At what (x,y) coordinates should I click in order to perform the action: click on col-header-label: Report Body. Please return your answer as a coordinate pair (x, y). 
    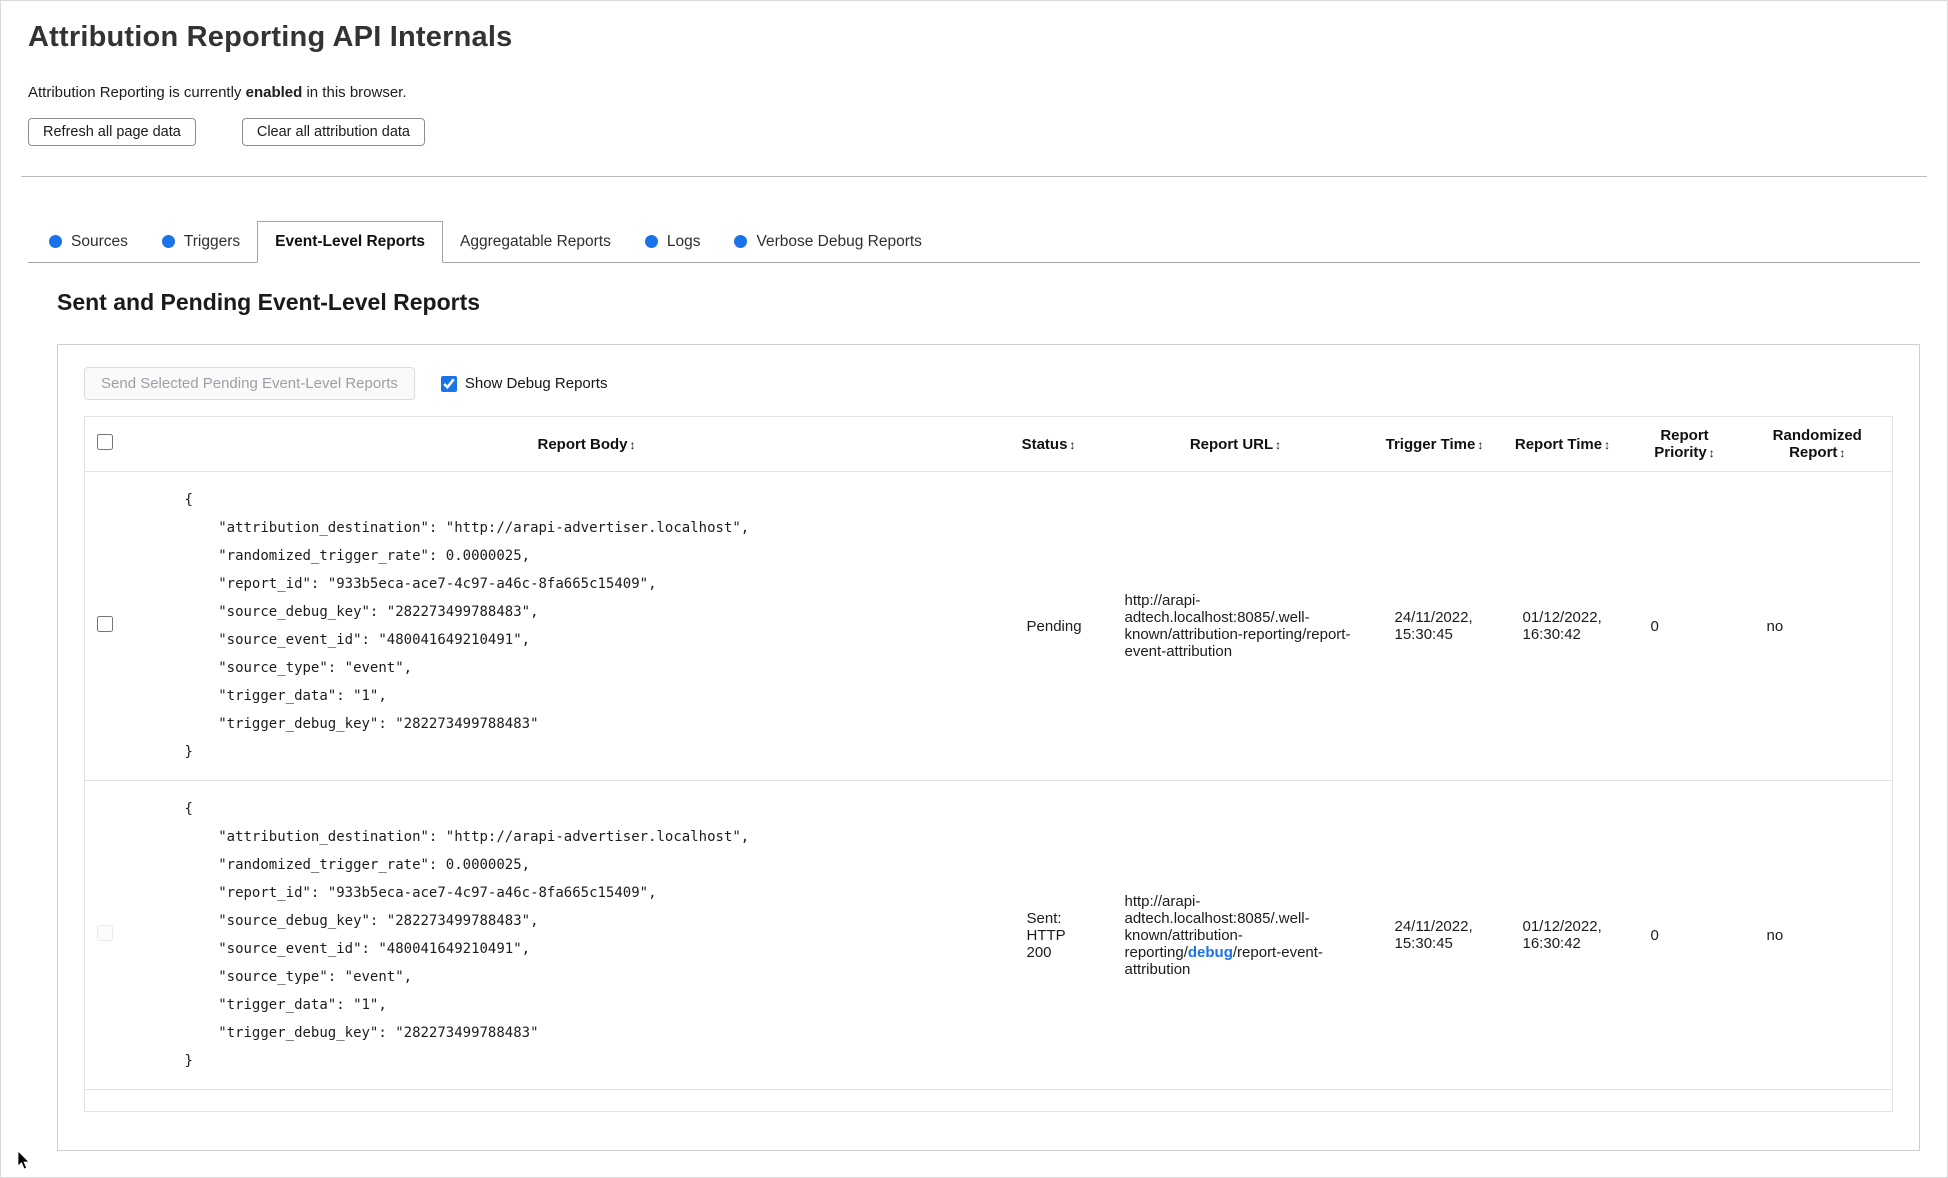
    Looking at the image, I should click on (582, 444).